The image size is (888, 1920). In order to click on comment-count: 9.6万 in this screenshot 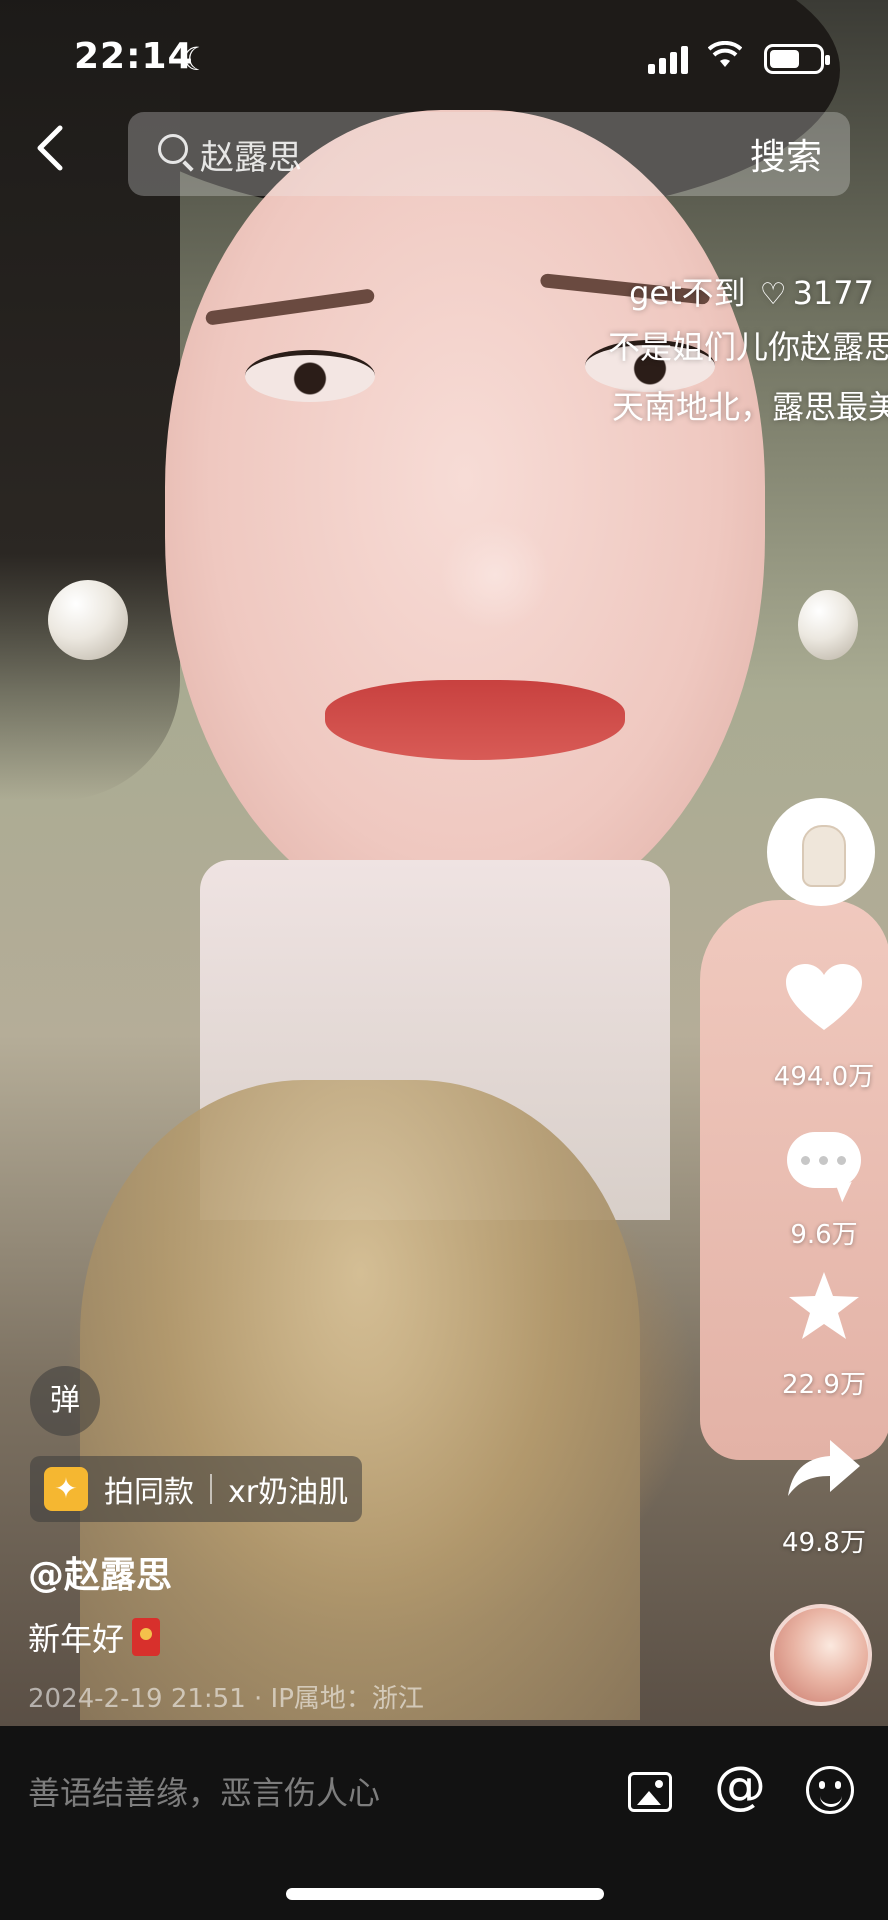, I will do `click(824, 1235)`.